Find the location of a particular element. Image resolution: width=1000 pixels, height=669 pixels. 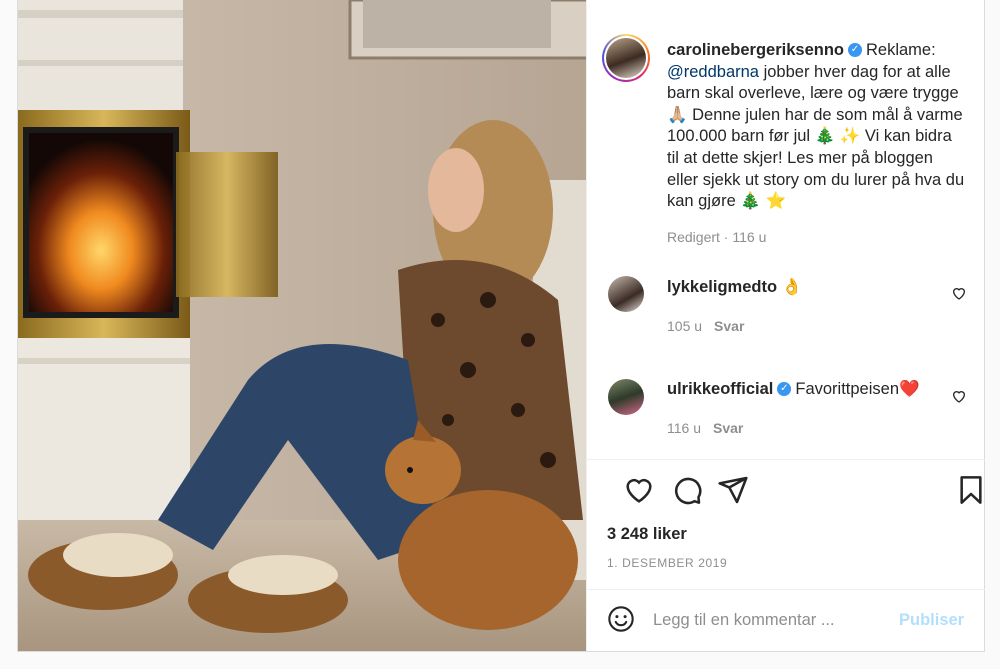

comment-username: lykkeligmedto is located at coordinates (722, 287).